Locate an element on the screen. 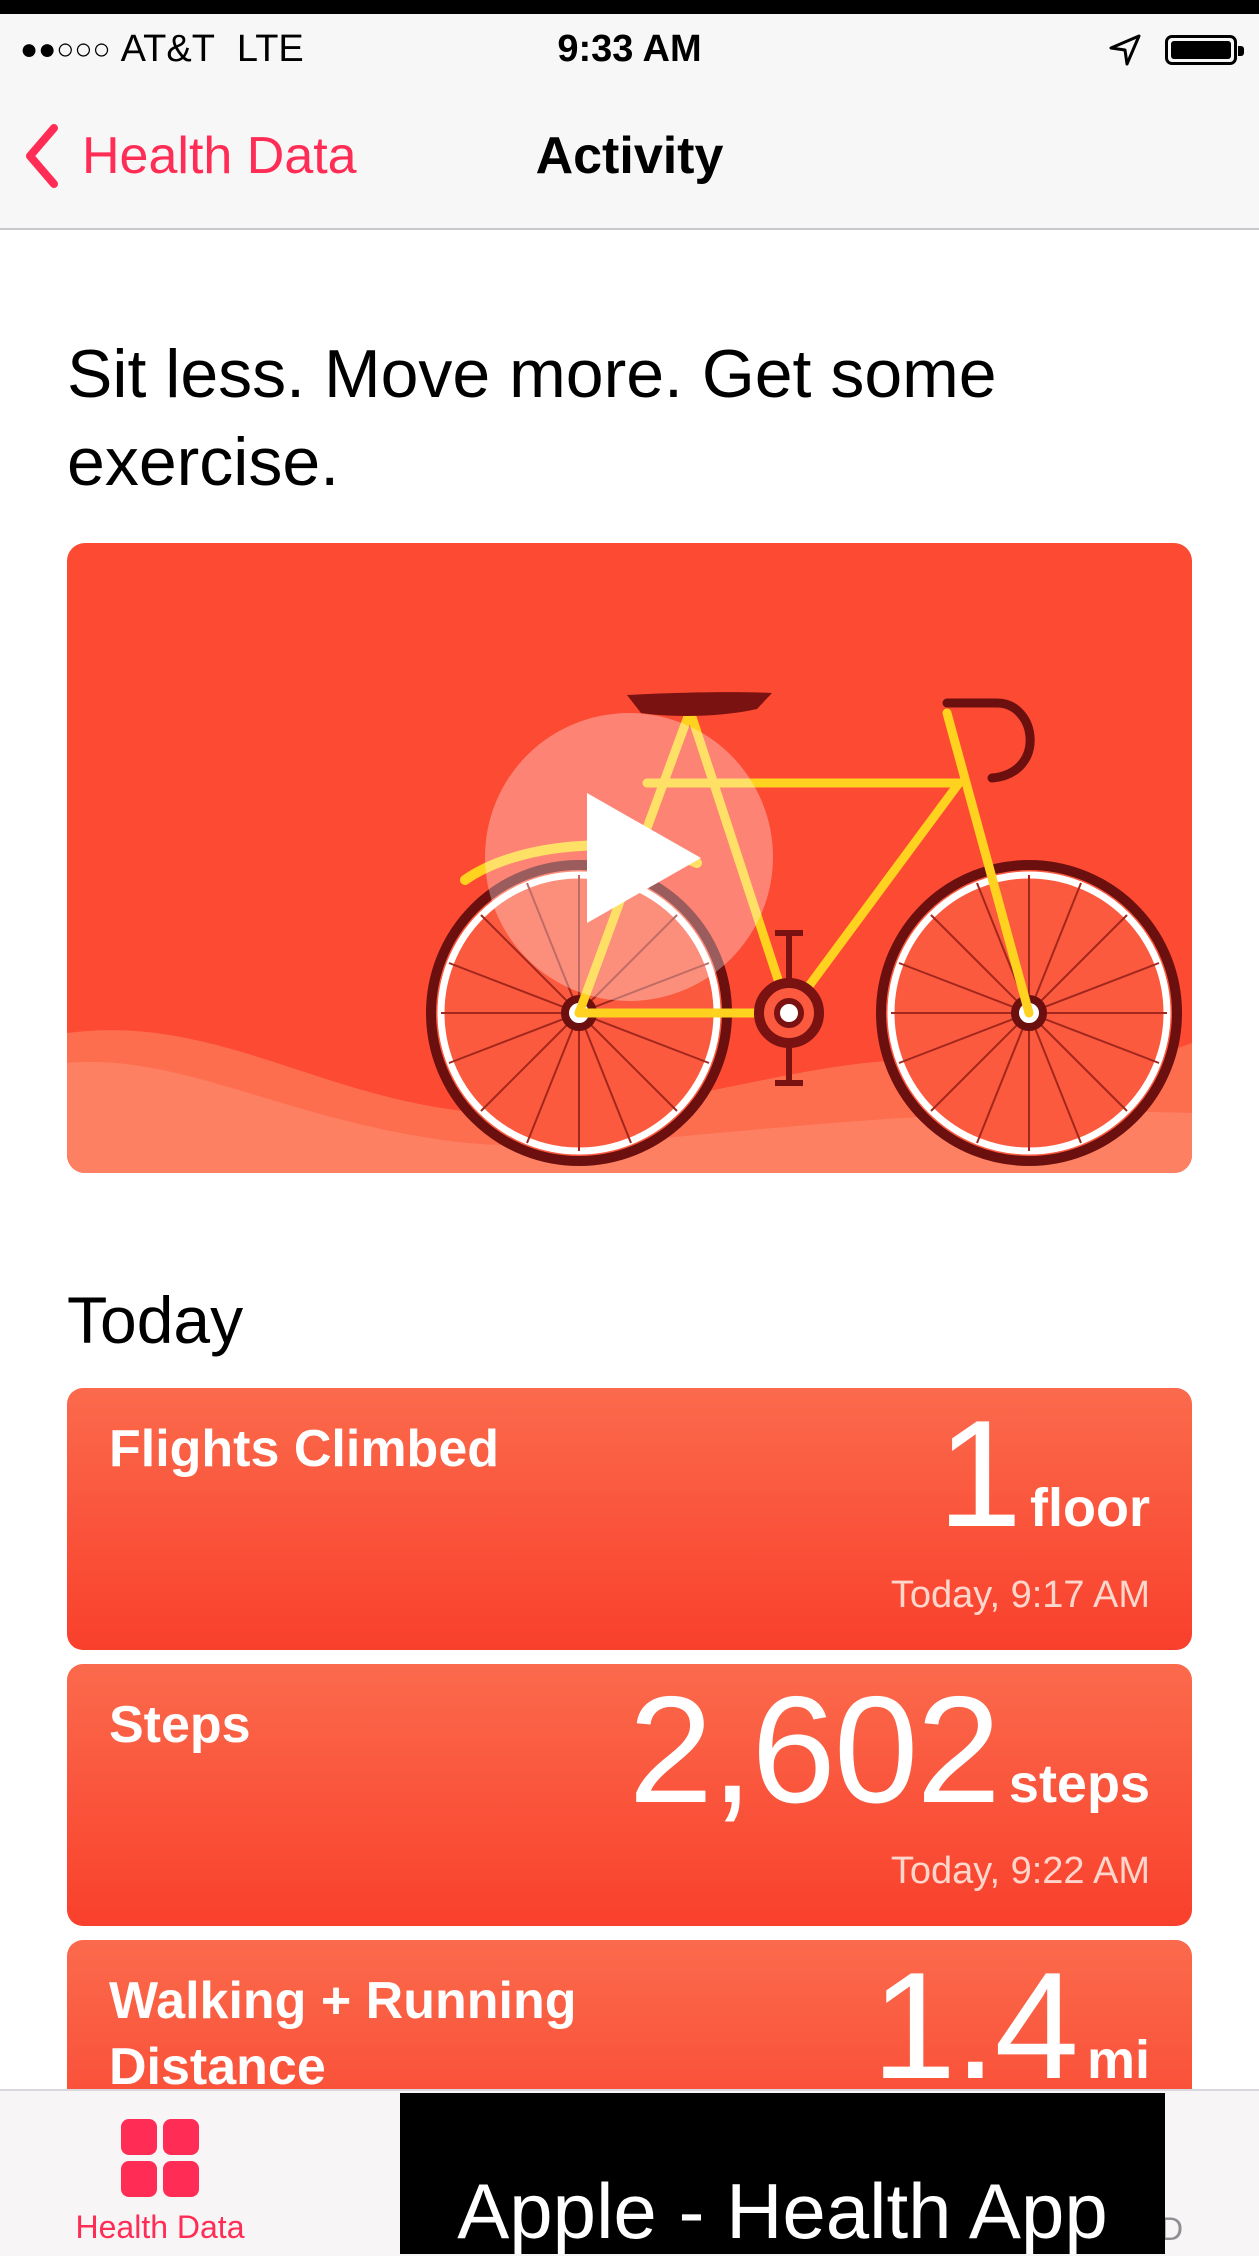  card-value-number: 1.4 is located at coordinates (975, 2026).